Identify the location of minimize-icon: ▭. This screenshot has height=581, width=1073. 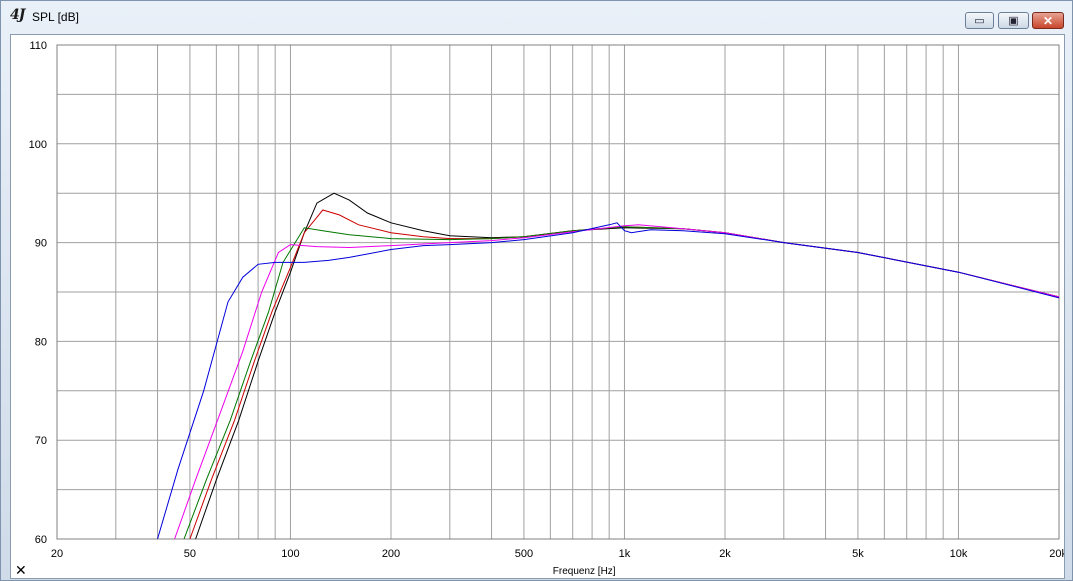
(979, 21).